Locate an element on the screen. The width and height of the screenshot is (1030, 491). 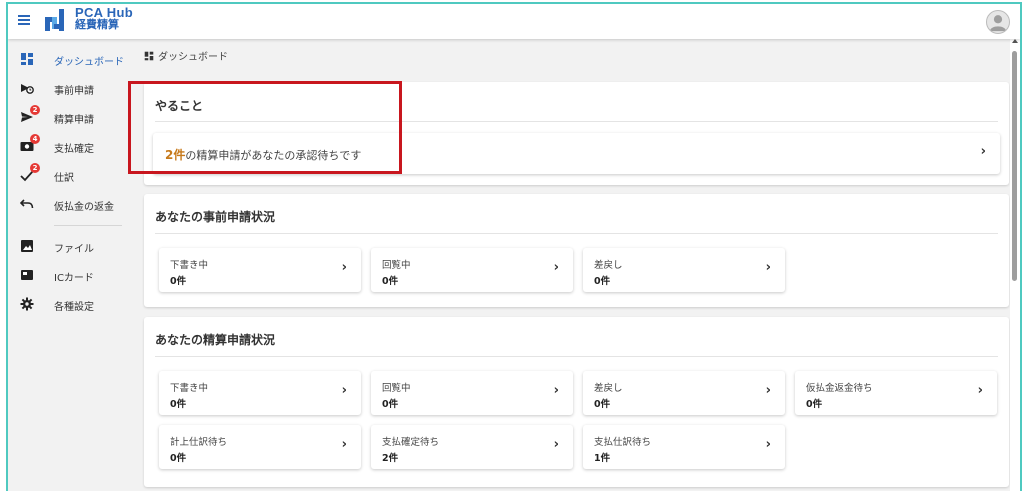
sidebar-item-label: 事前申請 is located at coordinates (74, 91).